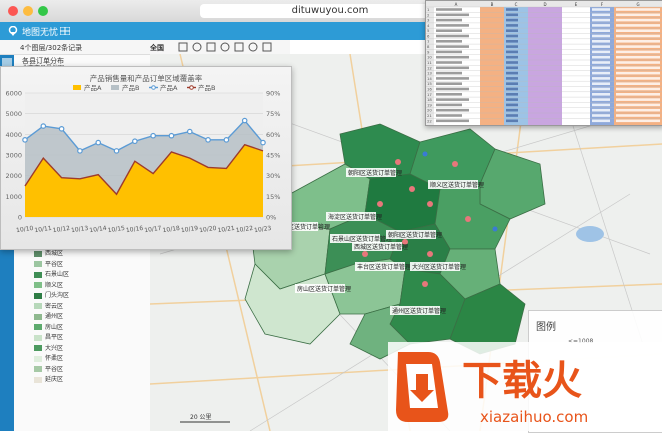 The height and width of the screenshot is (434, 662). What do you see at coordinates (239, 47) in the screenshot?
I see `print-icon` at bounding box center [239, 47].